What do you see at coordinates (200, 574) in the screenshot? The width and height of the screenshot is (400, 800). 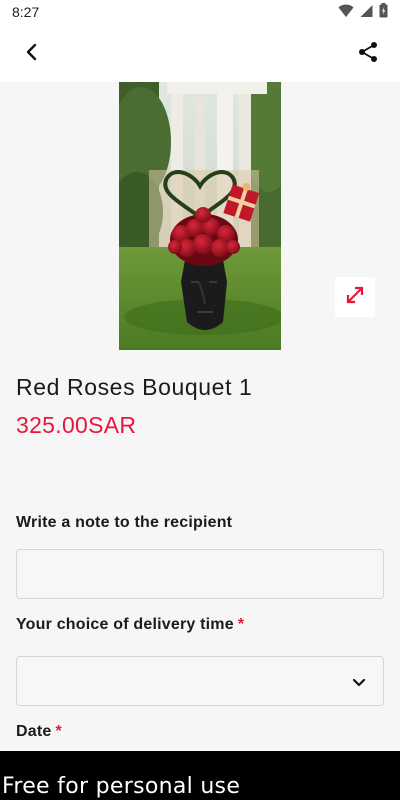 I see `note-input` at bounding box center [200, 574].